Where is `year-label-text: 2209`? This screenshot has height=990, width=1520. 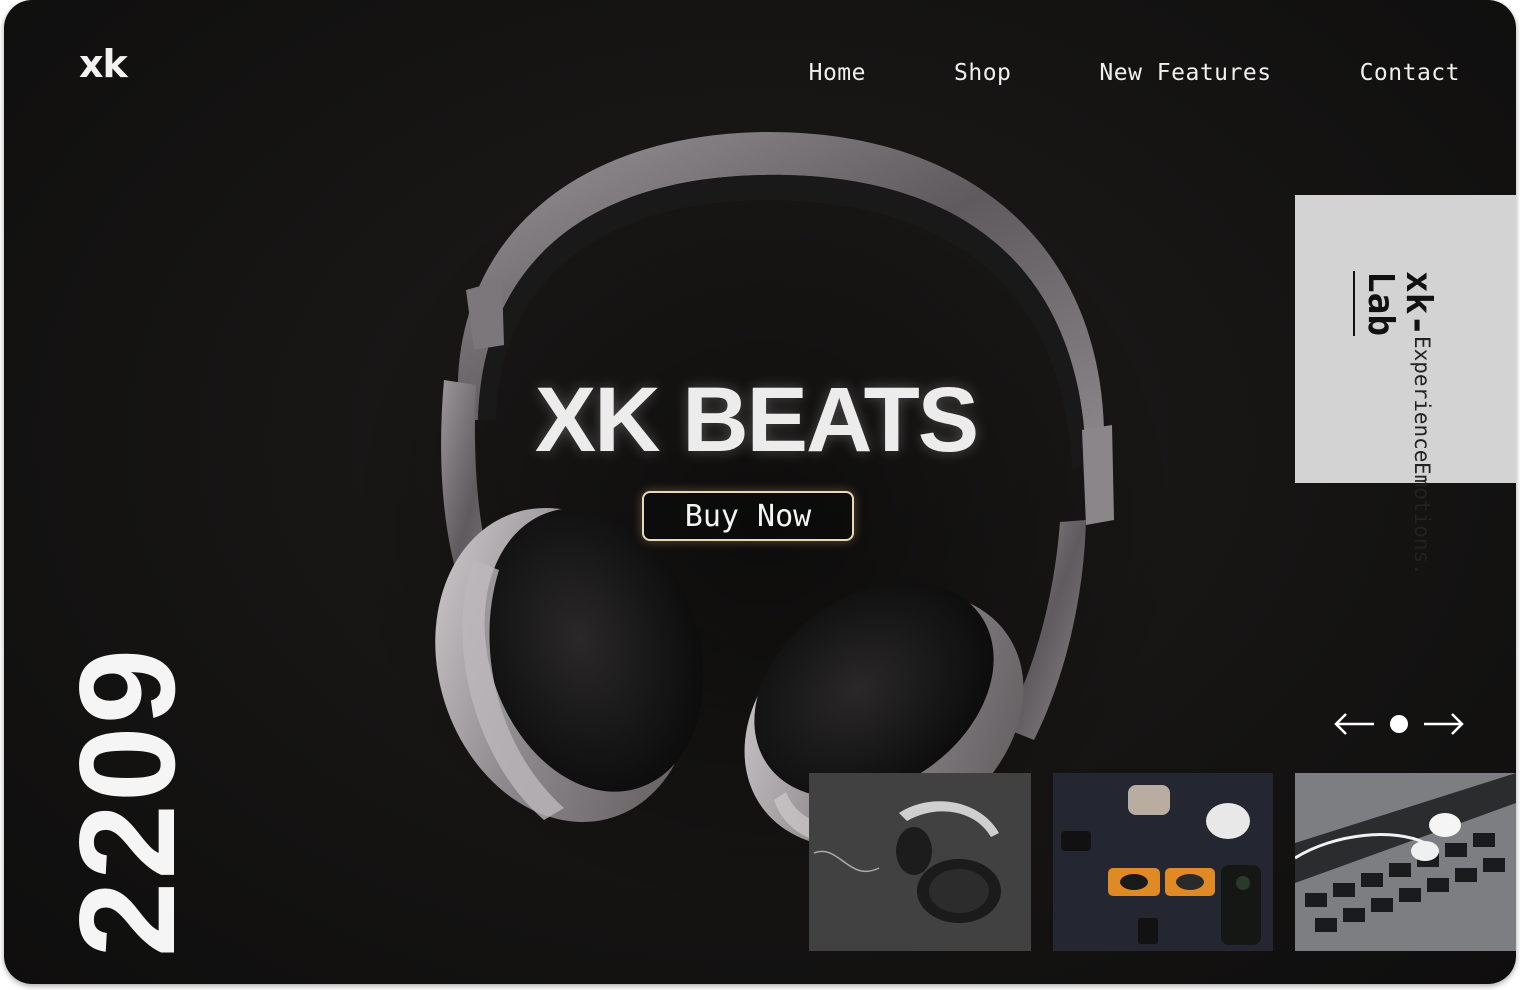 year-label-text: 2209 is located at coordinates (127, 802).